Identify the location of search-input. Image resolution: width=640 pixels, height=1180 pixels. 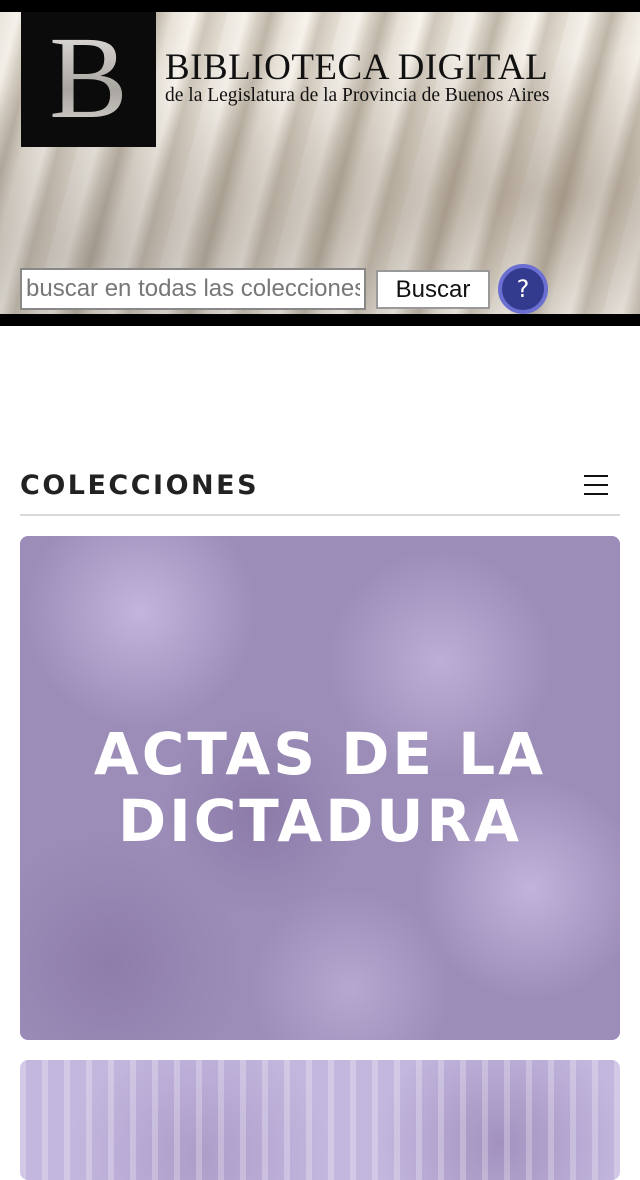
(193, 289).